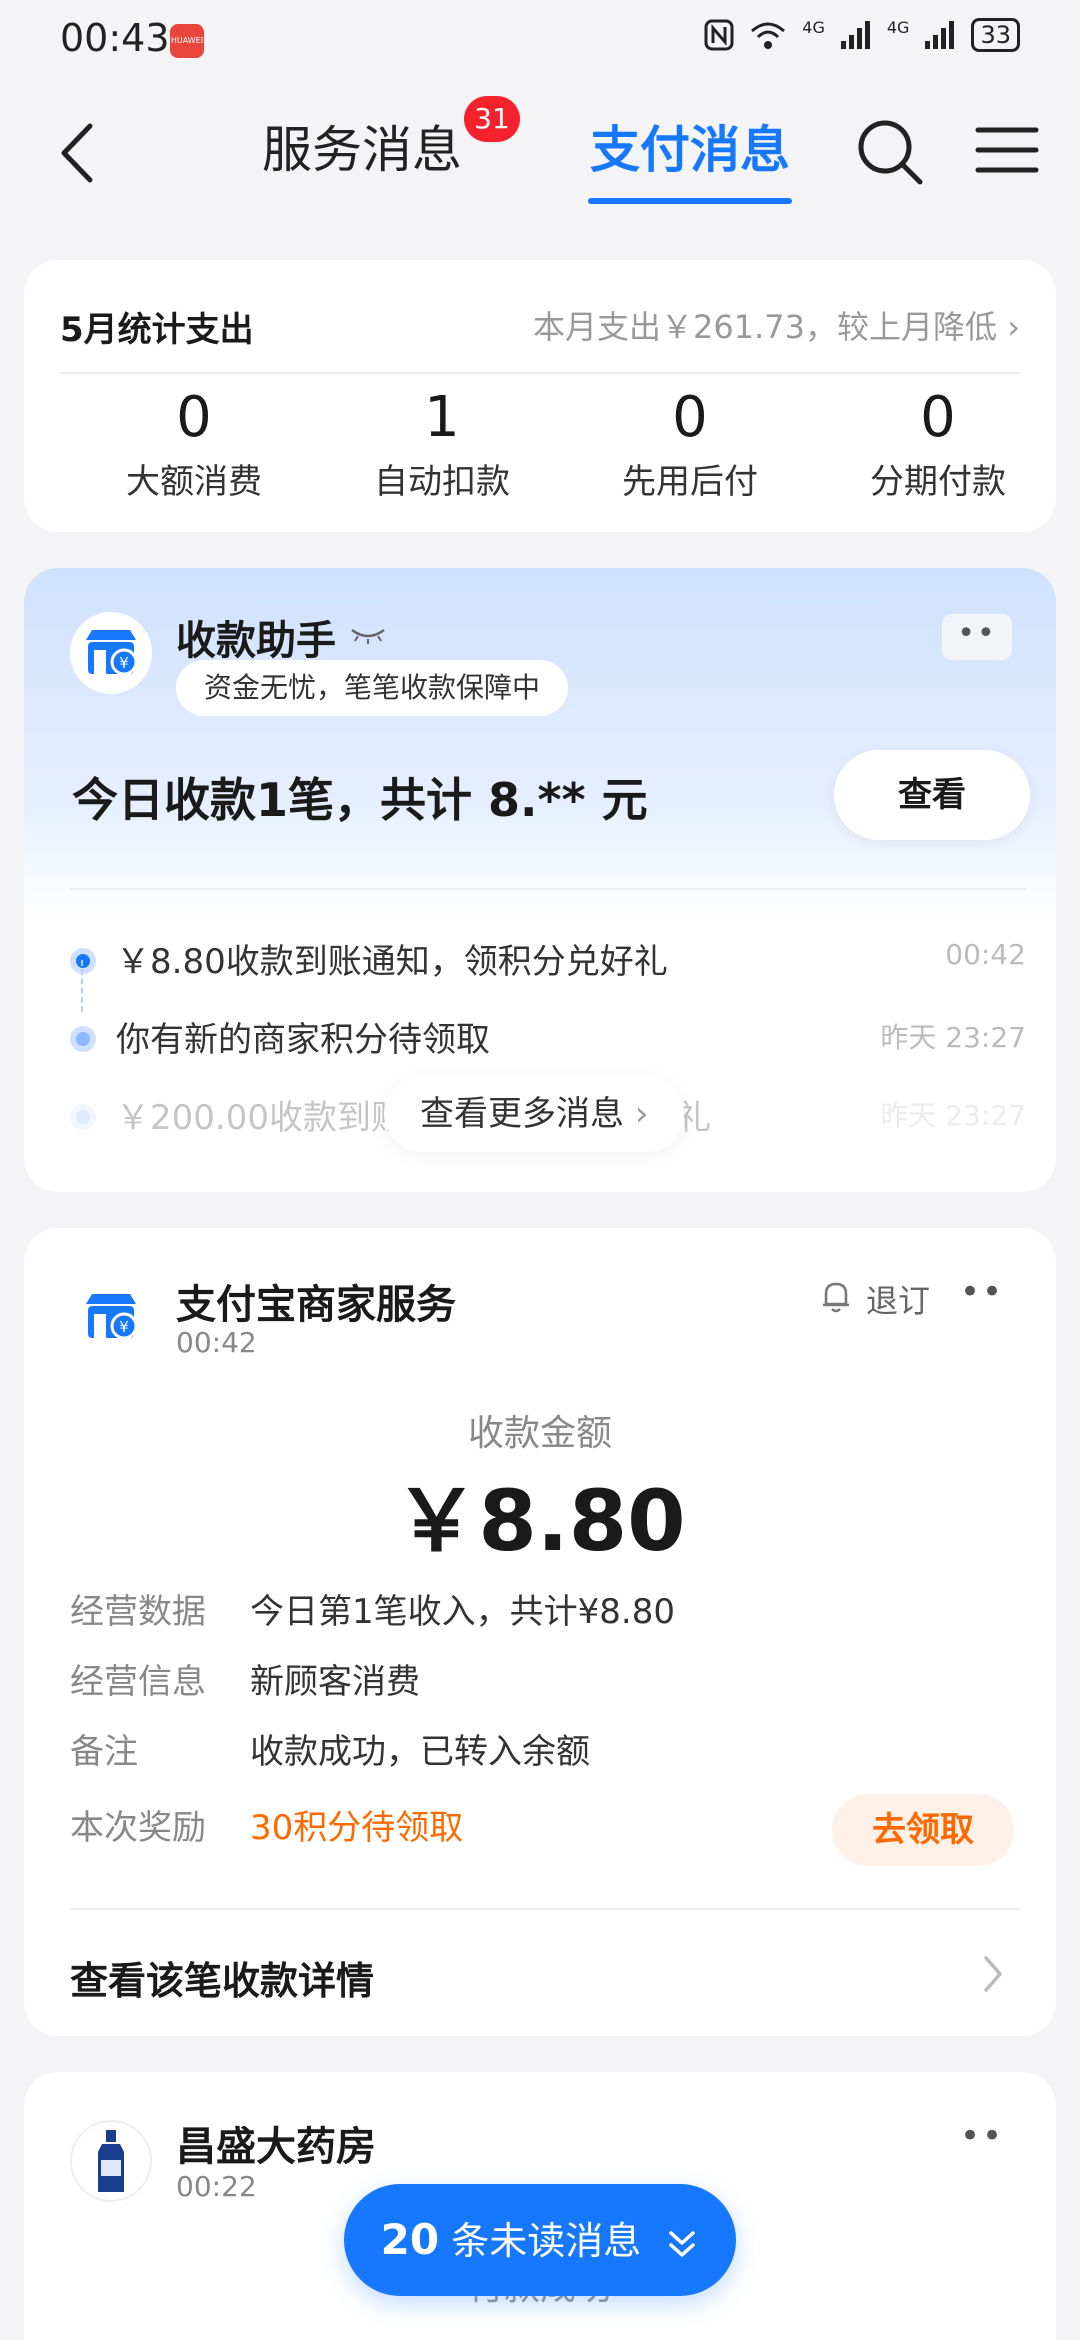 This screenshot has width=1080, height=2340. Describe the element at coordinates (932, 795) in the screenshot. I see `view-button: 查看` at that location.